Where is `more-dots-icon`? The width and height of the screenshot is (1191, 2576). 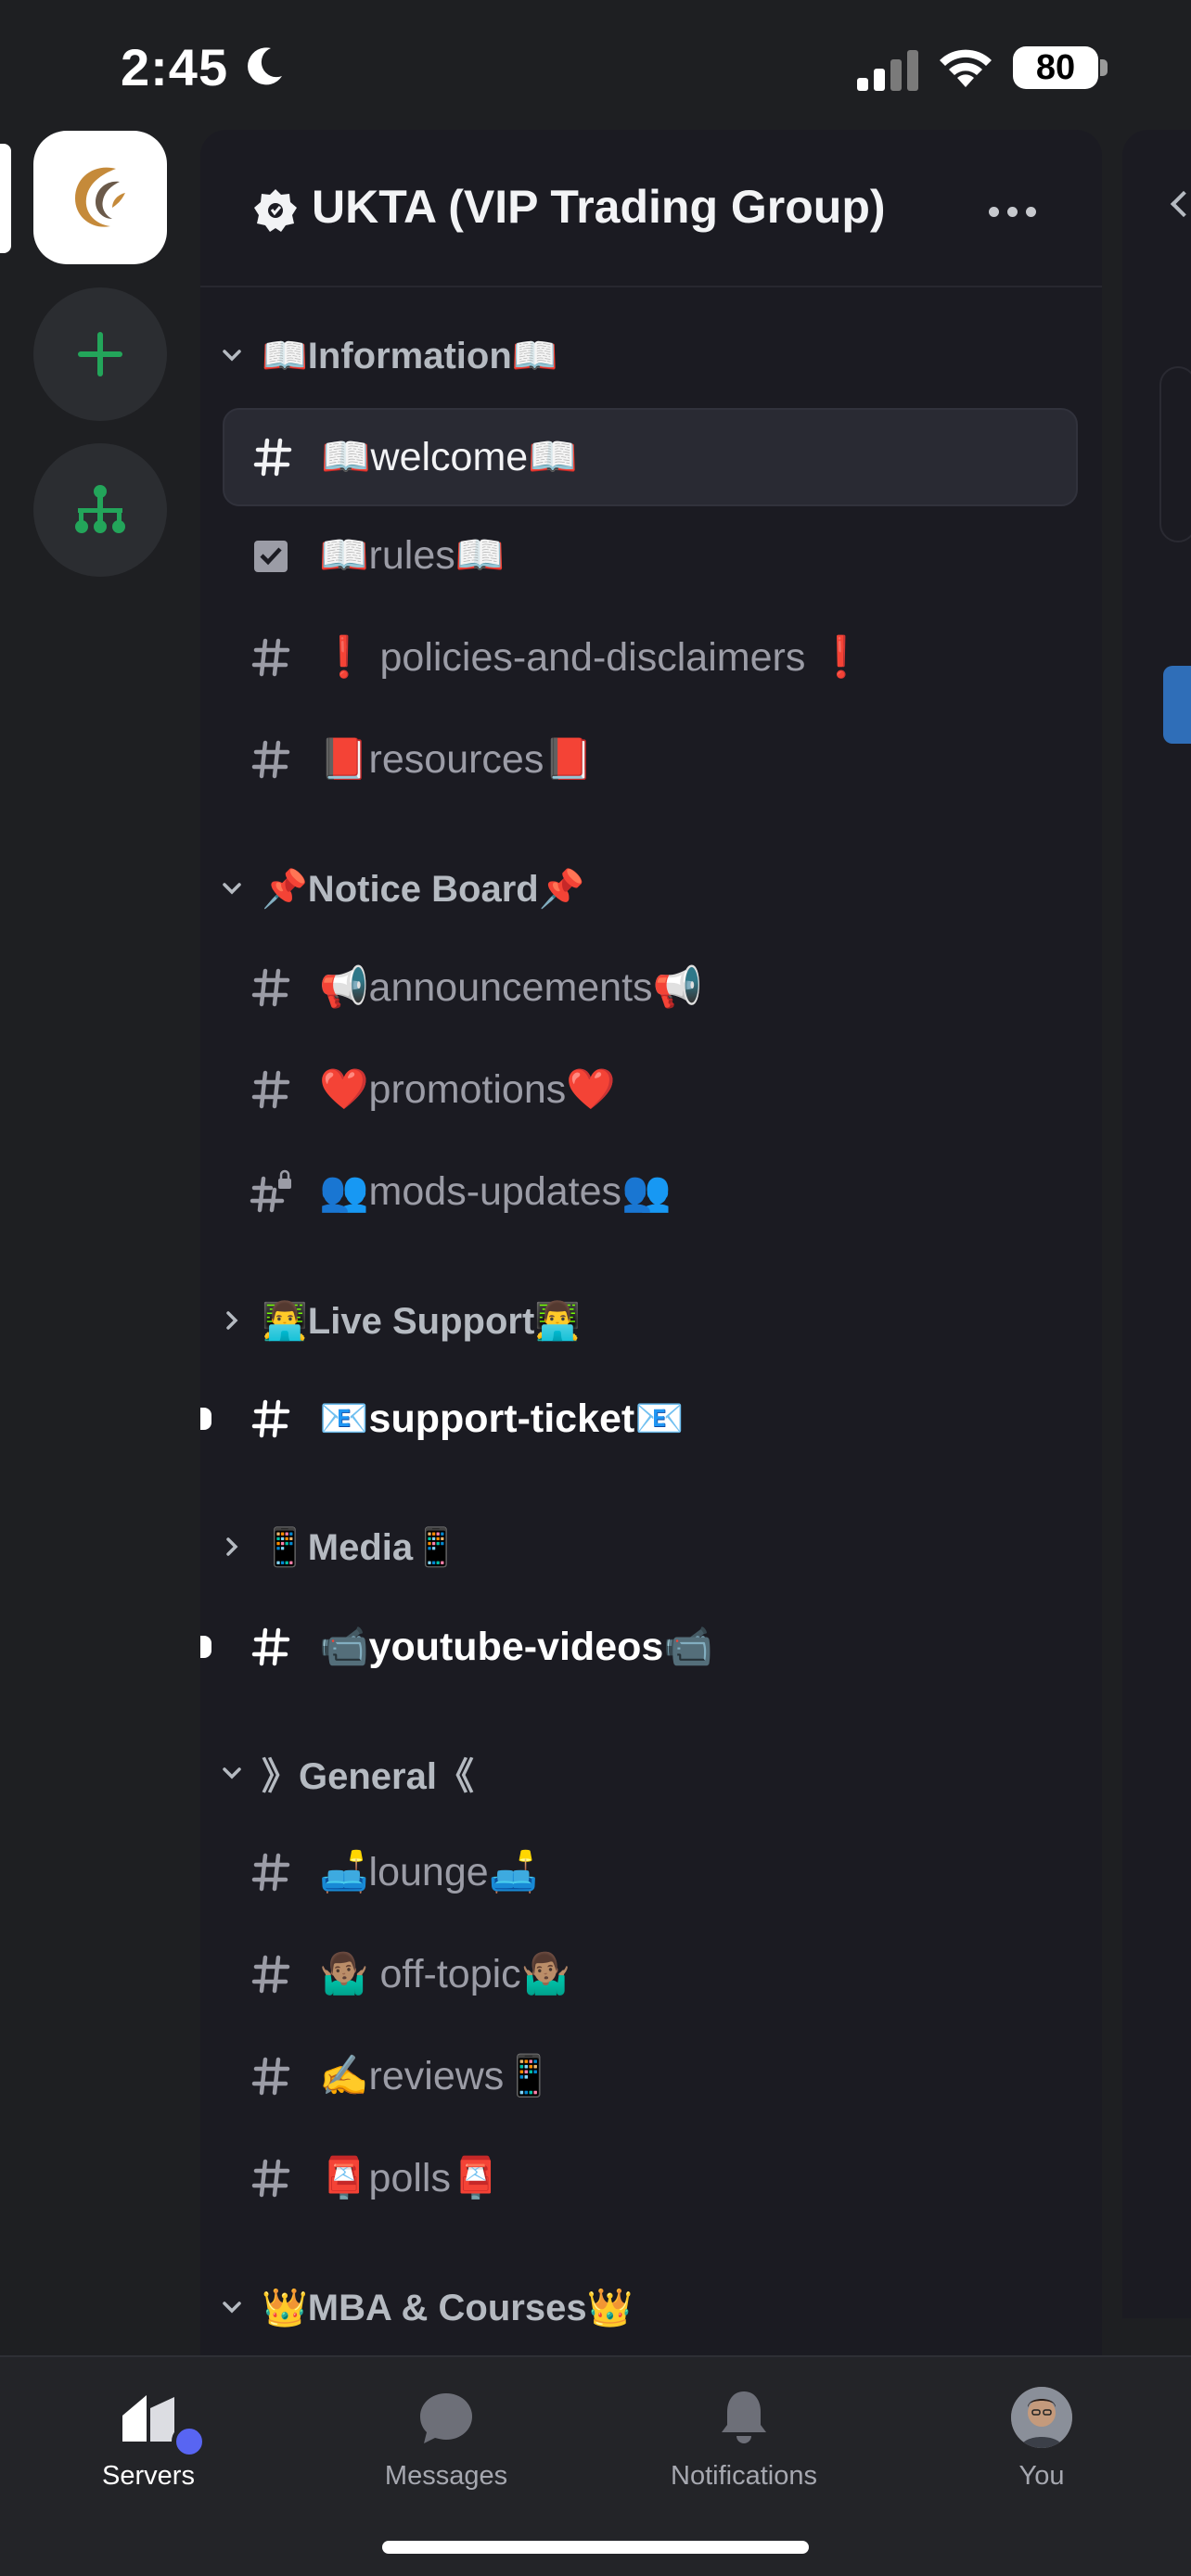 more-dots-icon is located at coordinates (1016, 212).